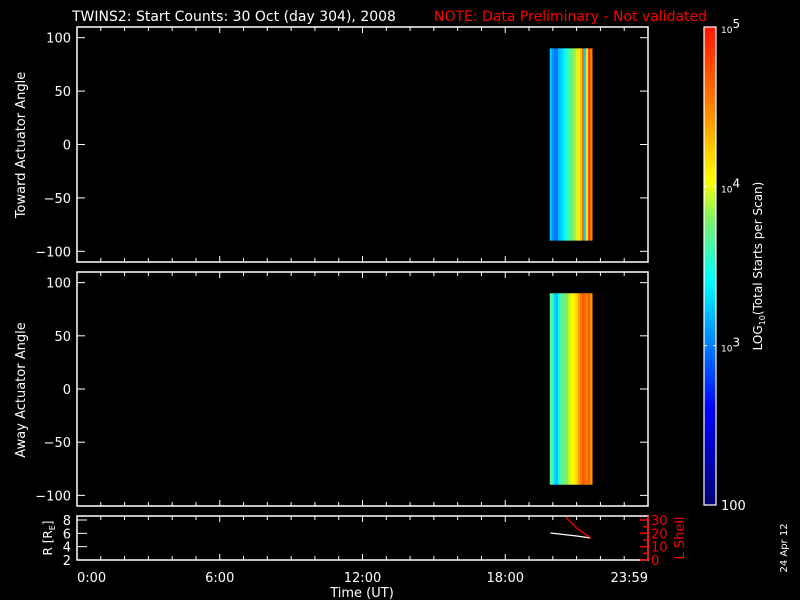  I want to click on colorbar-tick-exponent: 5, so click(736, 24).